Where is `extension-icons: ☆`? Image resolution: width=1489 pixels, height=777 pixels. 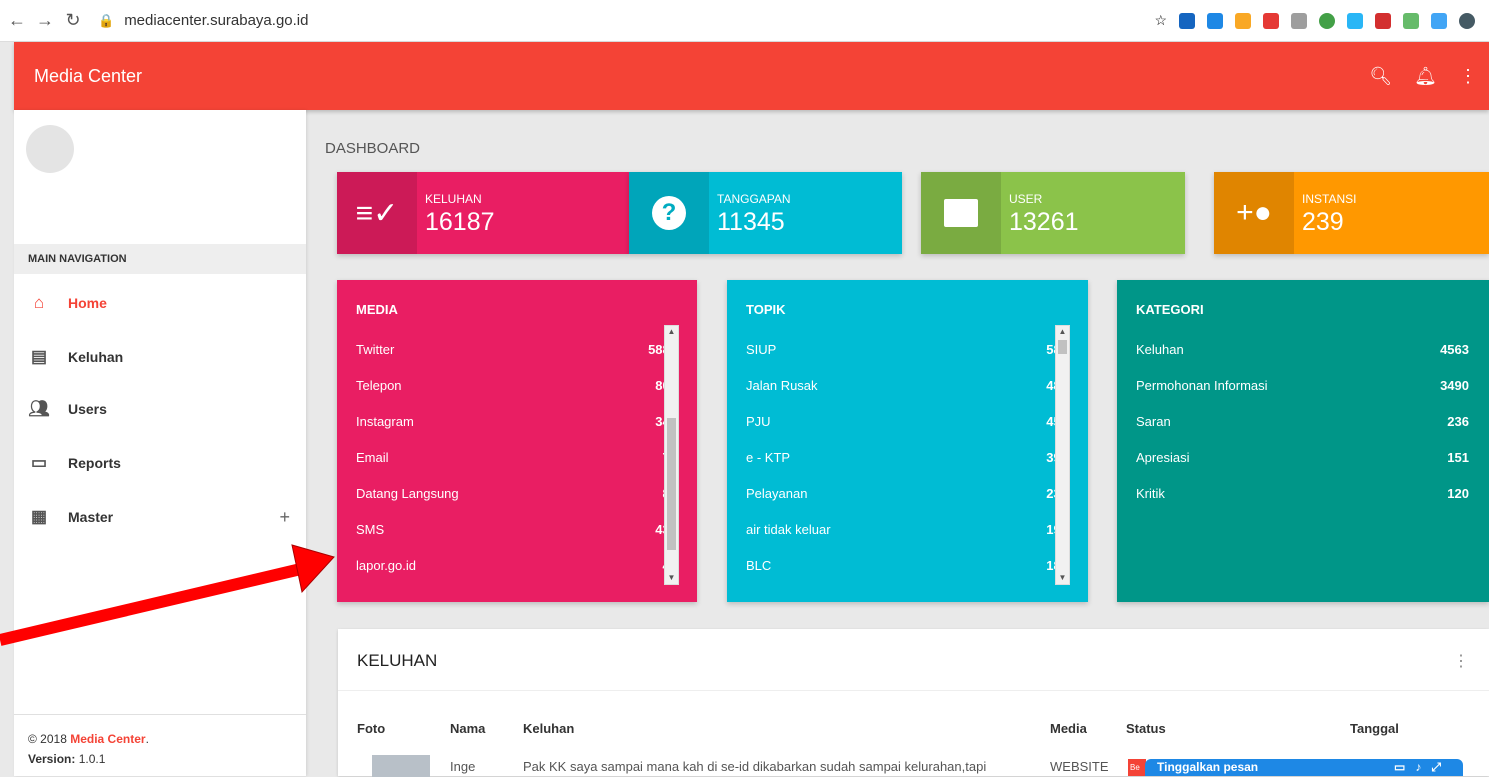 extension-icons: ☆ is located at coordinates (1314, 20).